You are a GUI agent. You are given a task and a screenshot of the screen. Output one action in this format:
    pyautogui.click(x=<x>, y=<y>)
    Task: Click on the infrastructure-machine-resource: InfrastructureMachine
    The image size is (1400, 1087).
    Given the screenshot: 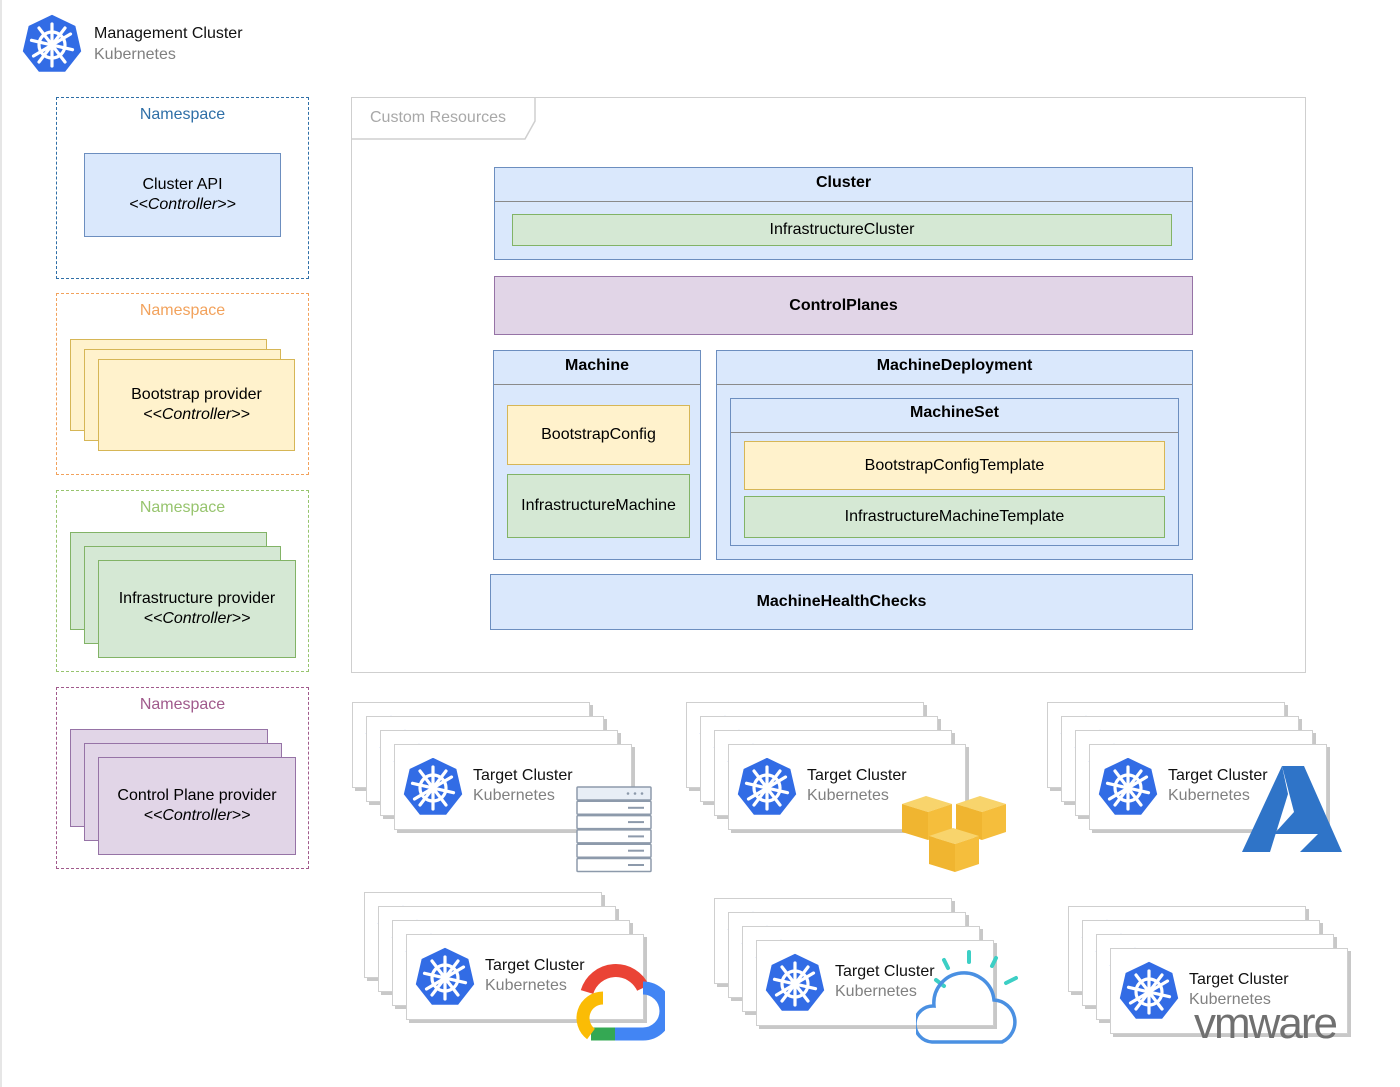 What is the action you would take?
    pyautogui.click(x=598, y=506)
    